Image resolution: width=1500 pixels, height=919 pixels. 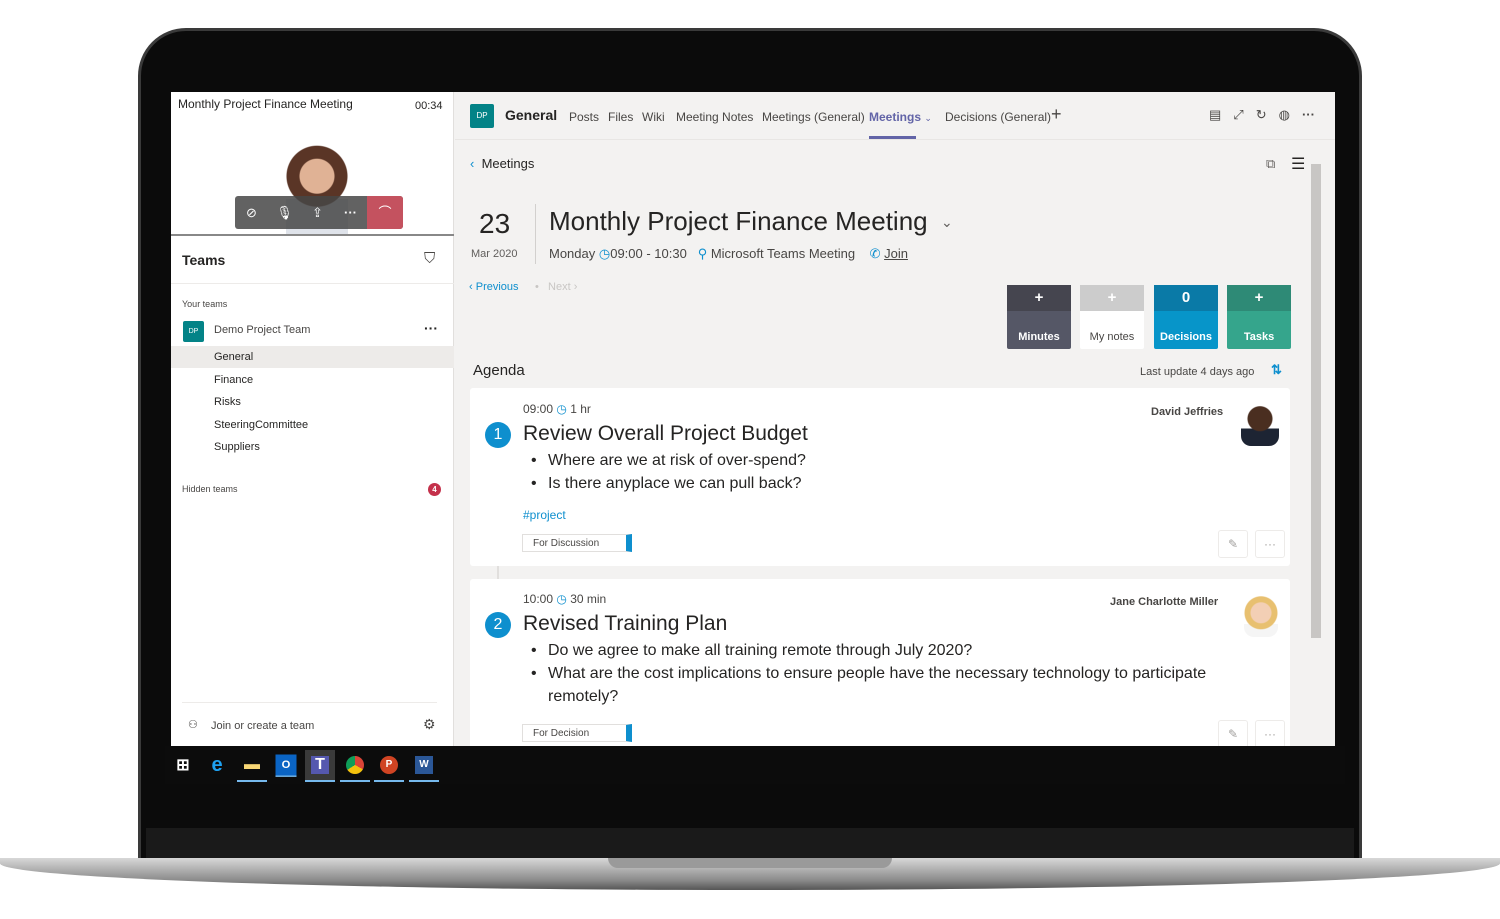 What do you see at coordinates (251, 213) in the screenshot?
I see `camera-off-icon: ⊘` at bounding box center [251, 213].